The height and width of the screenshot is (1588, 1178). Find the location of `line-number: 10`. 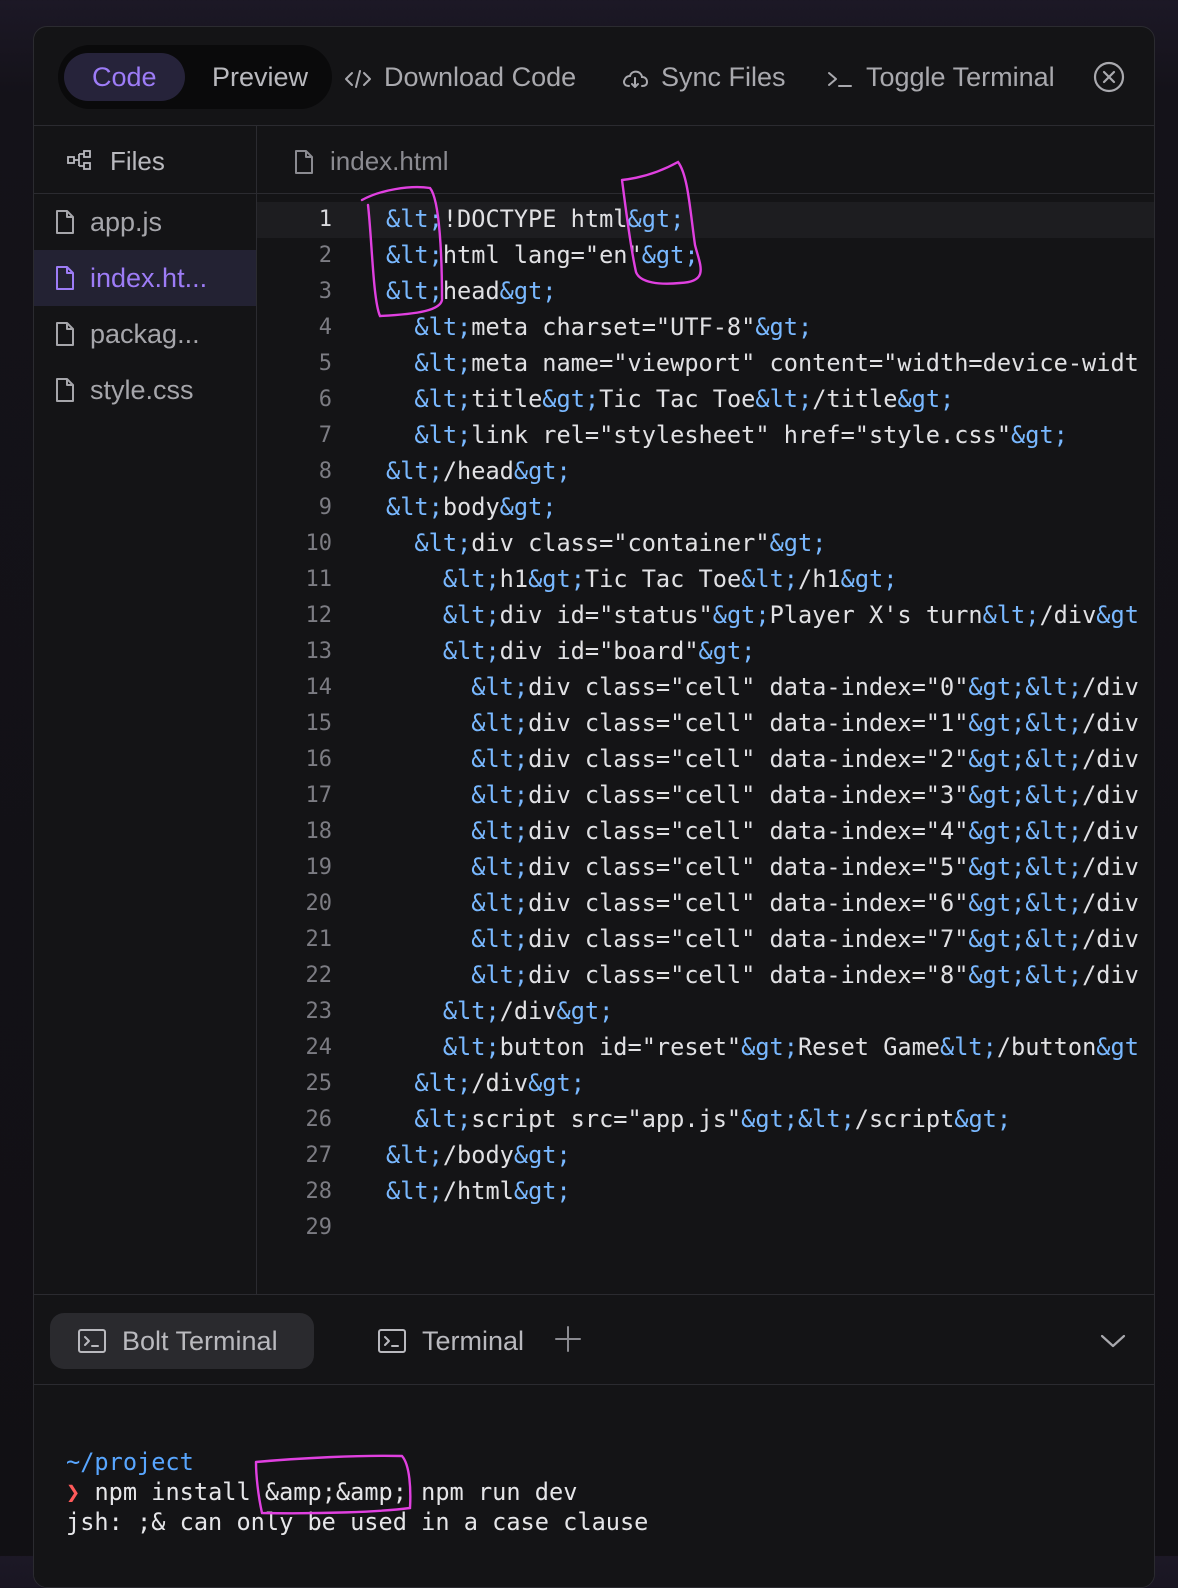

line-number: 10 is located at coordinates (319, 543).